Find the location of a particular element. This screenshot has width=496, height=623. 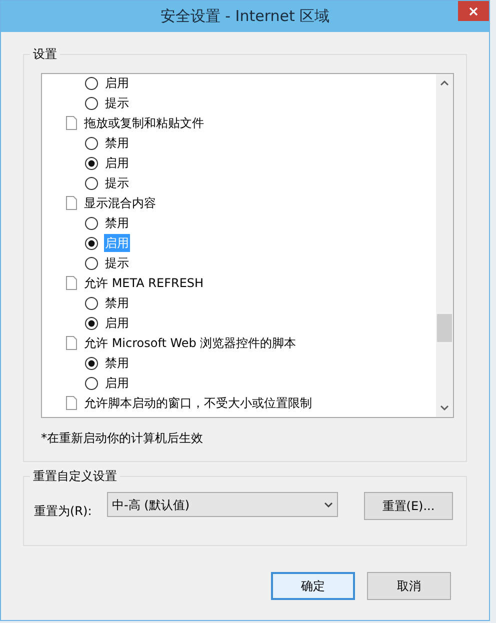

restart-note: *在重新启动你的计算机后生效 is located at coordinates (122, 438).